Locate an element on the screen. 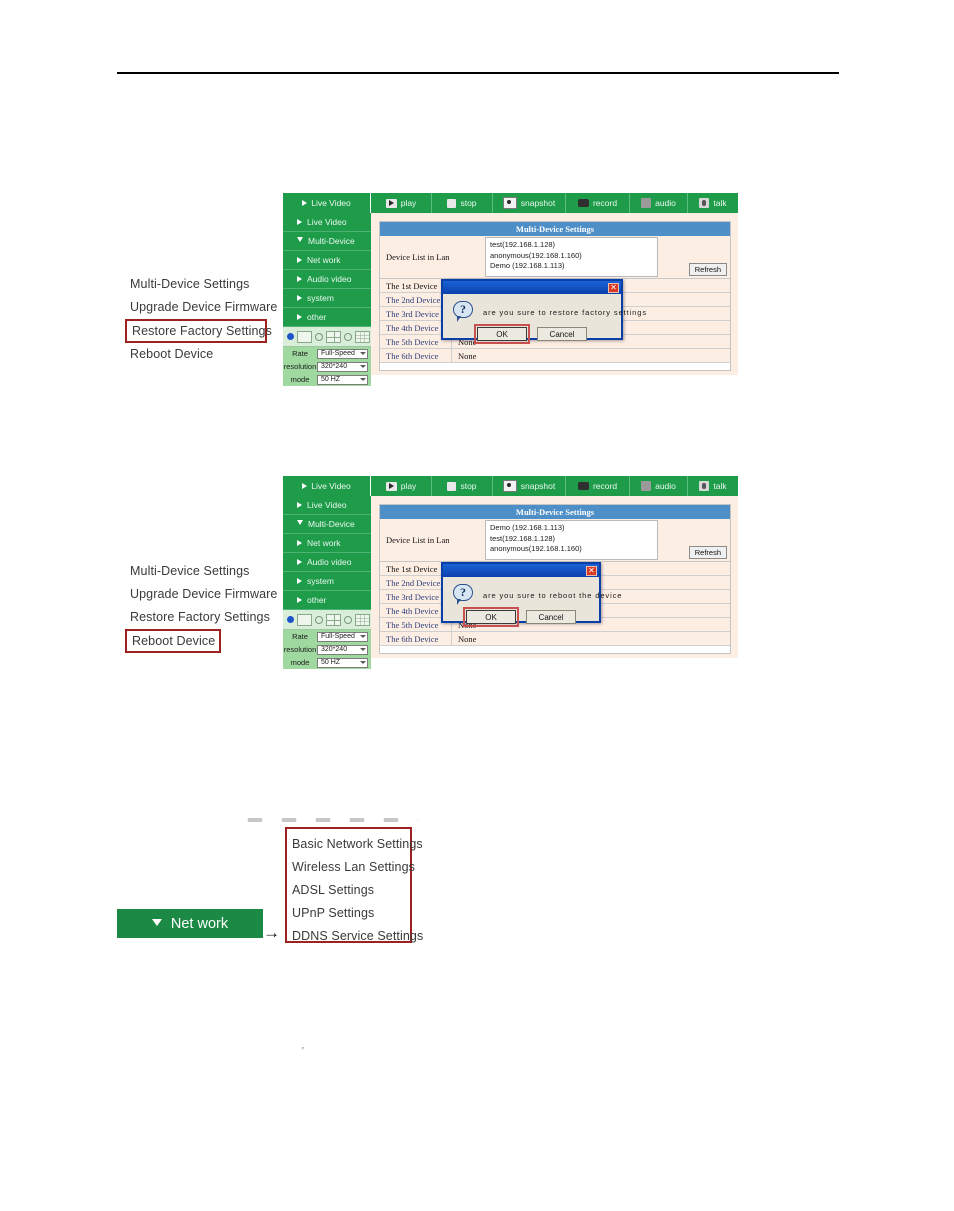 The width and height of the screenshot is (954, 1211). sidebar-item-multi-device: Multi-Device is located at coordinates (327, 241).